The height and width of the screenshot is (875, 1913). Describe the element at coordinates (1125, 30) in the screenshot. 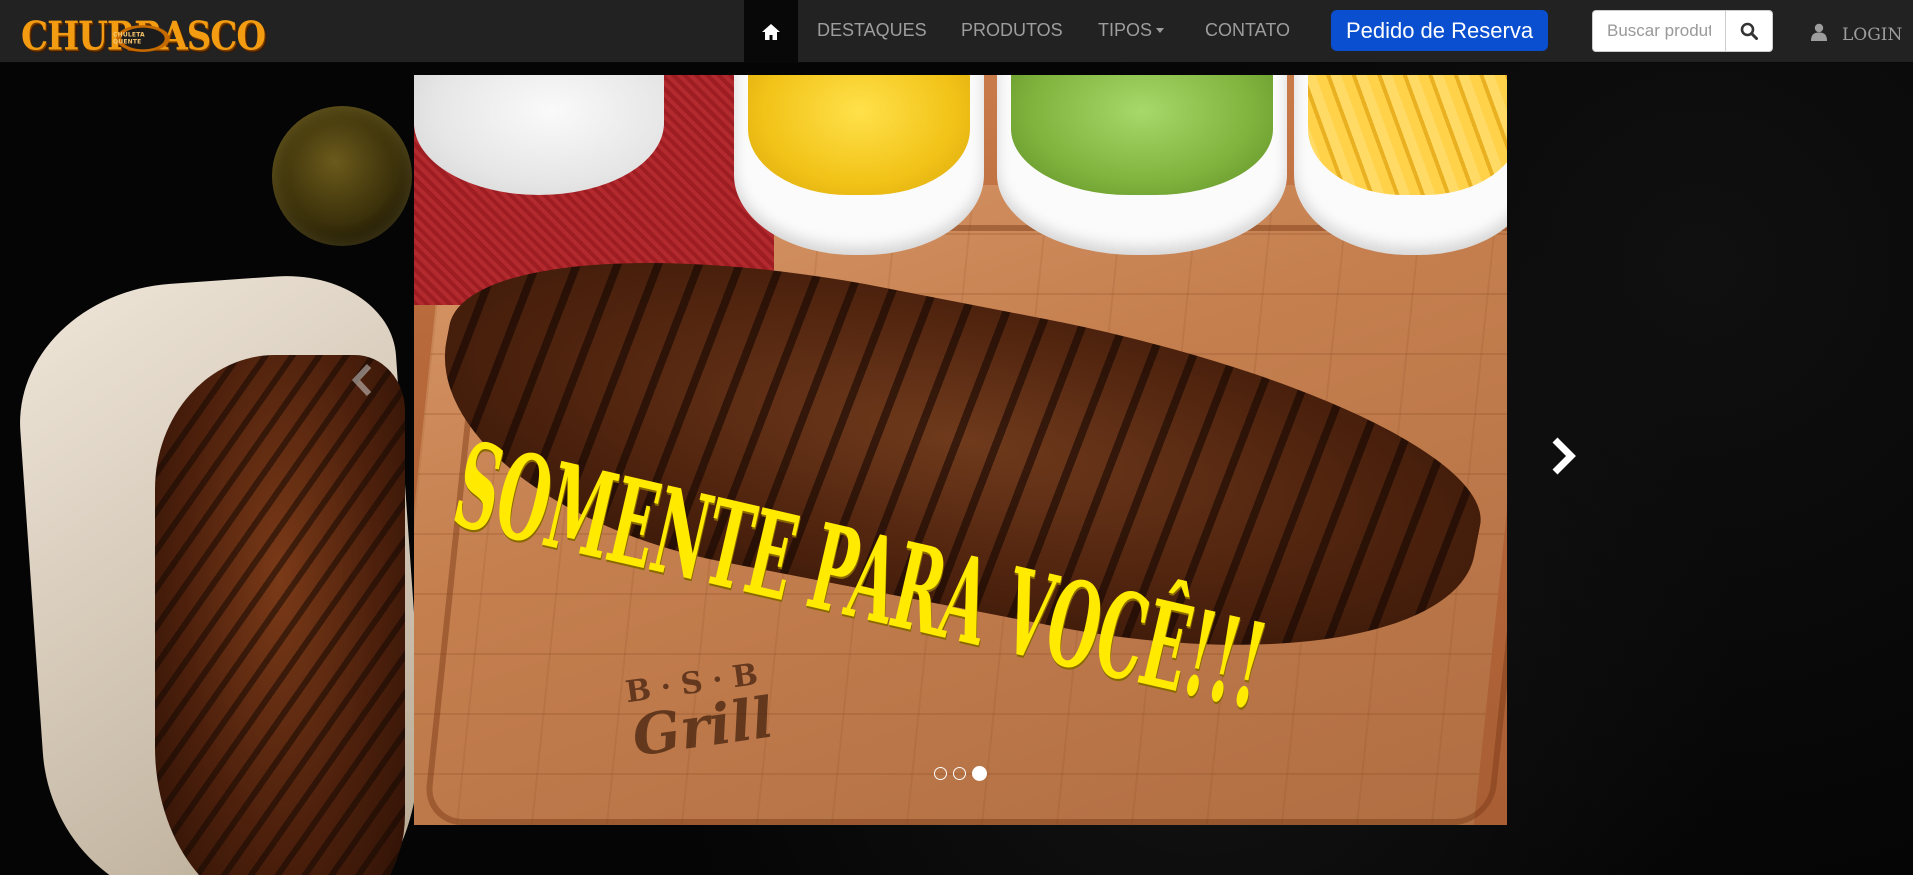

I see `nav-tipos-label: TIPOS` at that location.